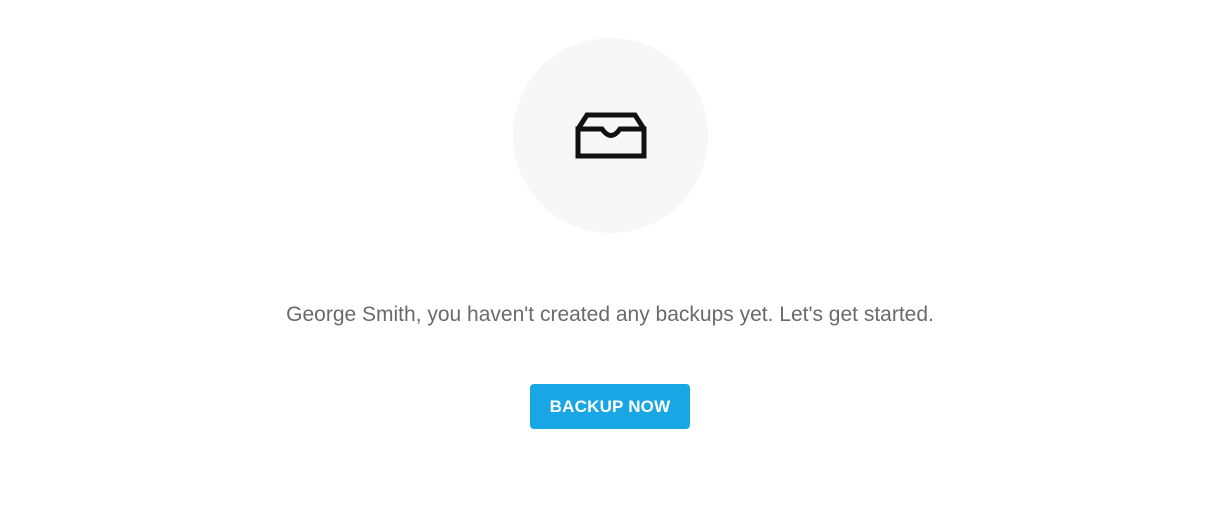 The height and width of the screenshot is (515, 1220). I want to click on inbox-tray-icon, so click(611, 136).